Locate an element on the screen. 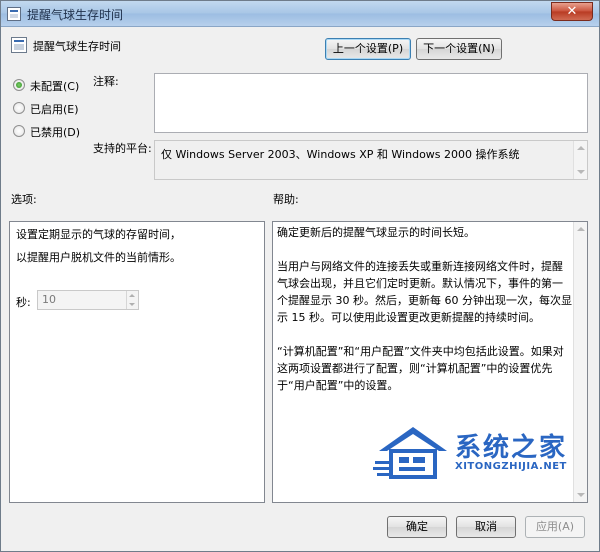  options-heading: 选项: is located at coordinates (24, 199).